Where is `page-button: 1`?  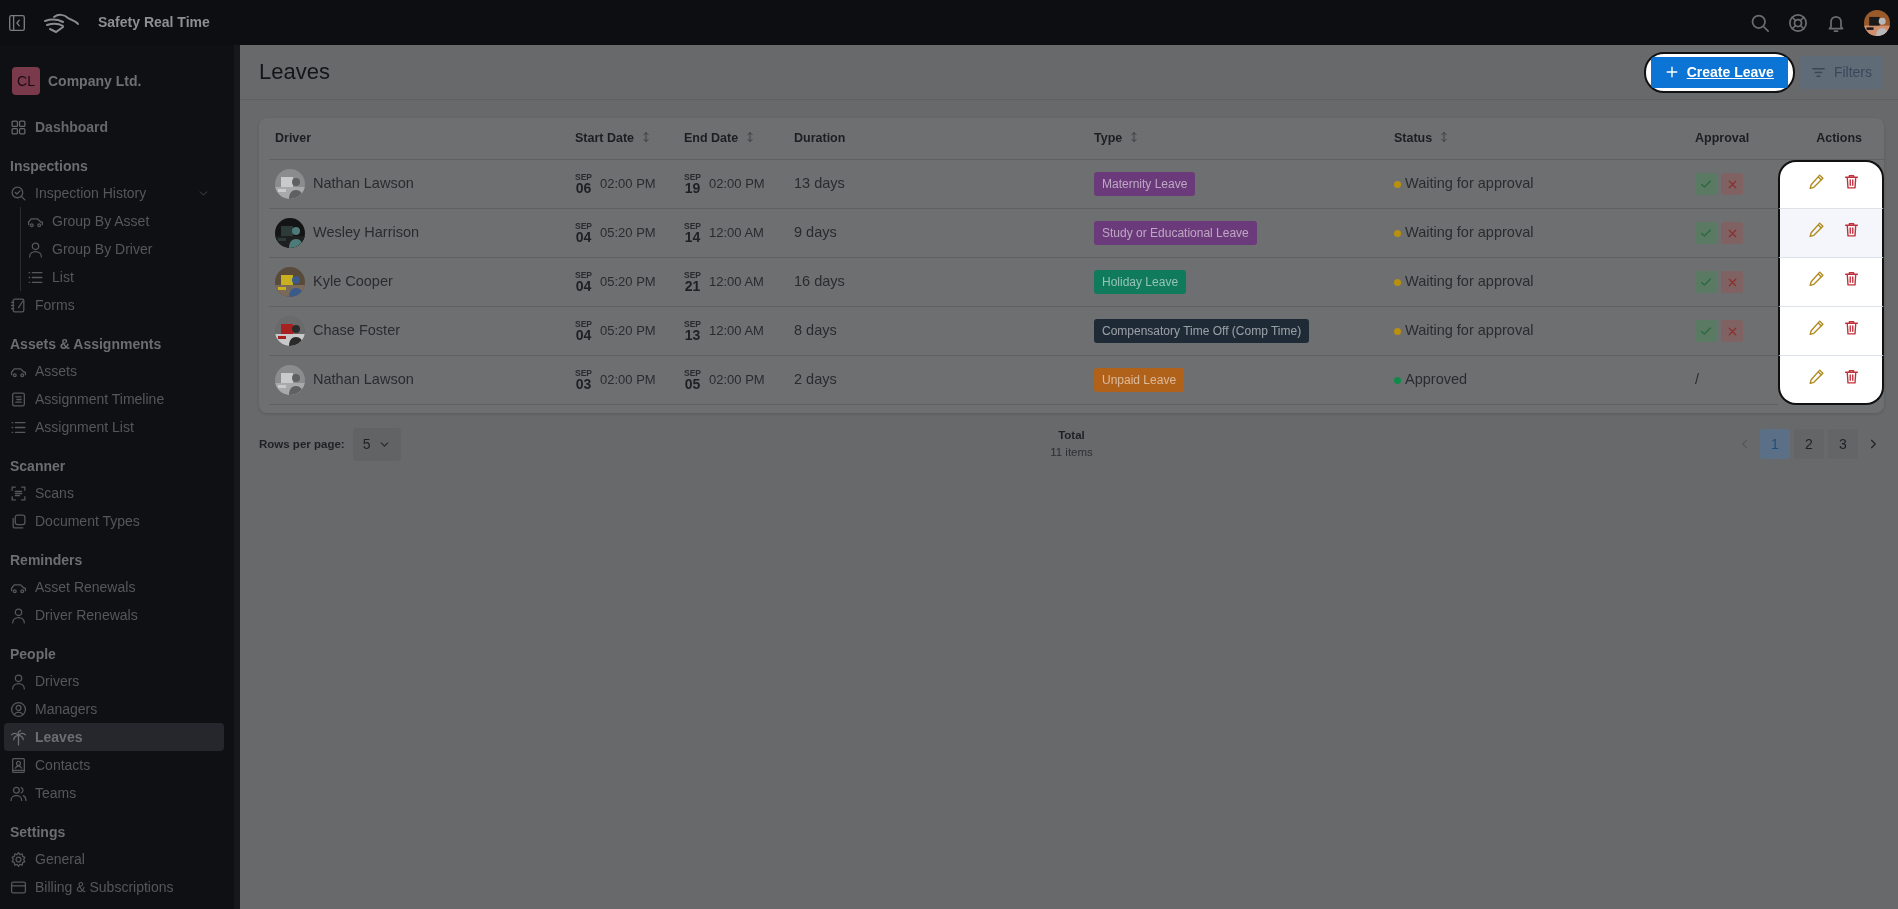 page-button: 1 is located at coordinates (1775, 444).